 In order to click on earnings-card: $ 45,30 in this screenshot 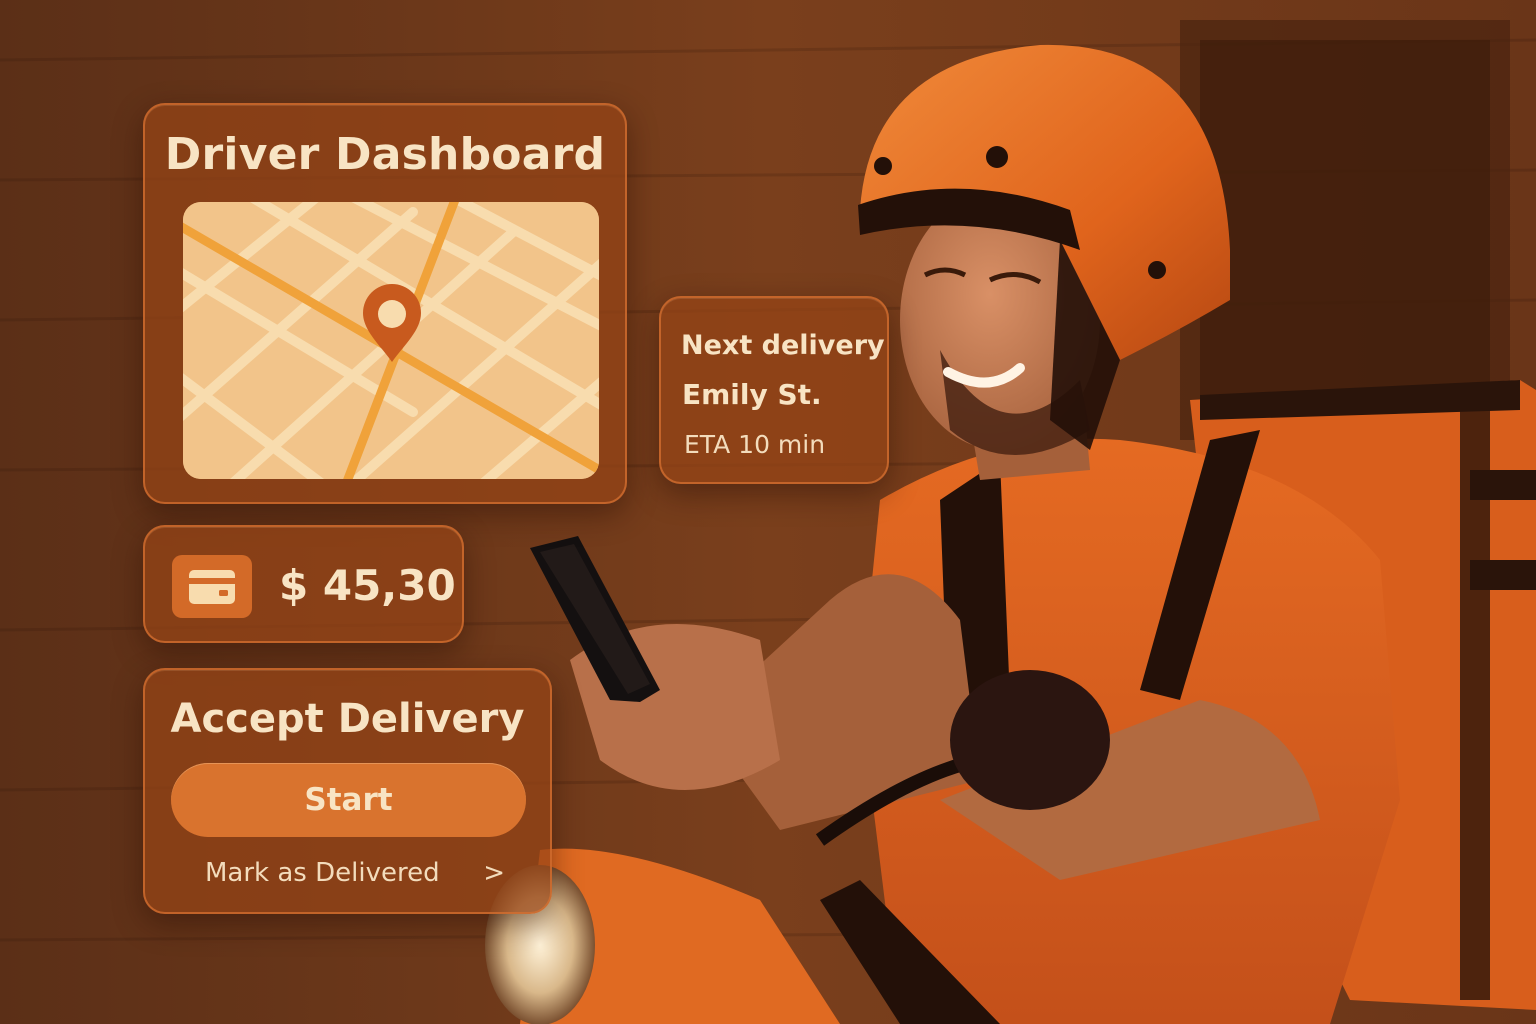, I will do `click(303, 584)`.